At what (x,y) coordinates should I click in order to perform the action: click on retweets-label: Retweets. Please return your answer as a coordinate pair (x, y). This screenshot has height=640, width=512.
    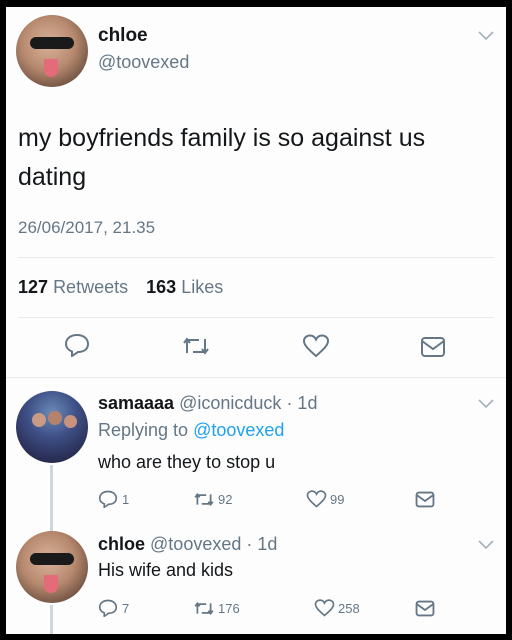
    Looking at the image, I should click on (90, 287).